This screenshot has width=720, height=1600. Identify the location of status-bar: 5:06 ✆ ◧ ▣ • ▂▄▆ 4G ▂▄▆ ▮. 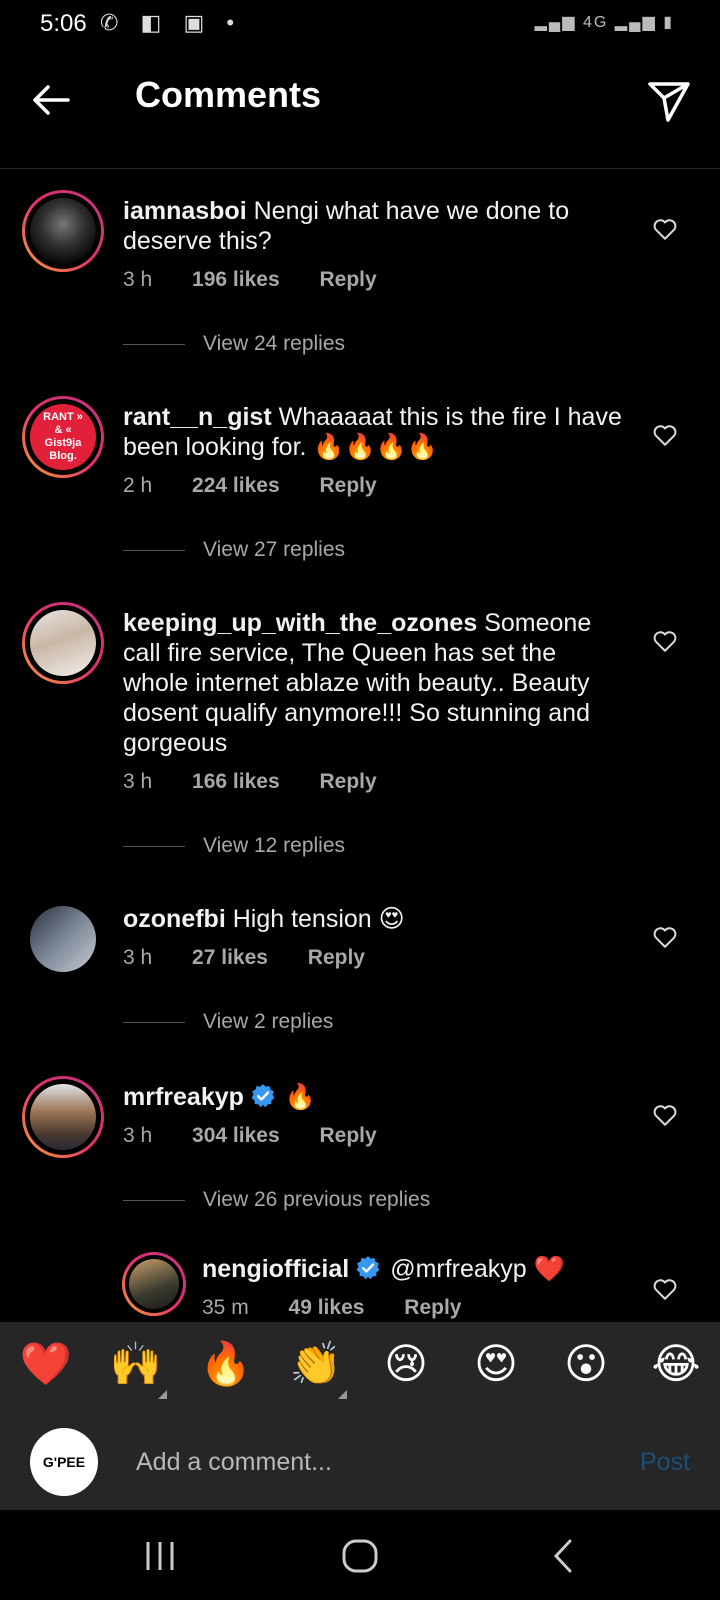
(360, 25).